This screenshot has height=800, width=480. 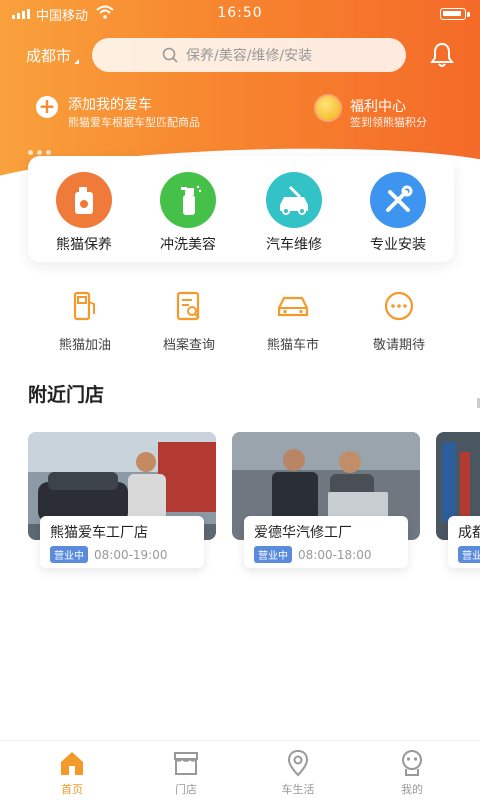 I want to click on oil-can-icon, so click(x=84, y=200).